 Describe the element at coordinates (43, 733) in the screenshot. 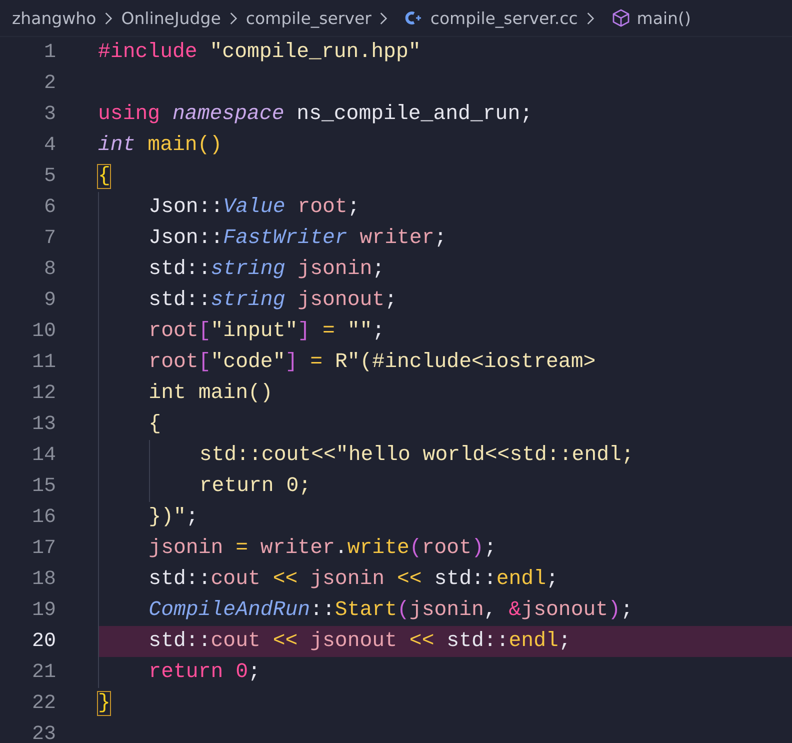

I see `line-number: 23` at that location.